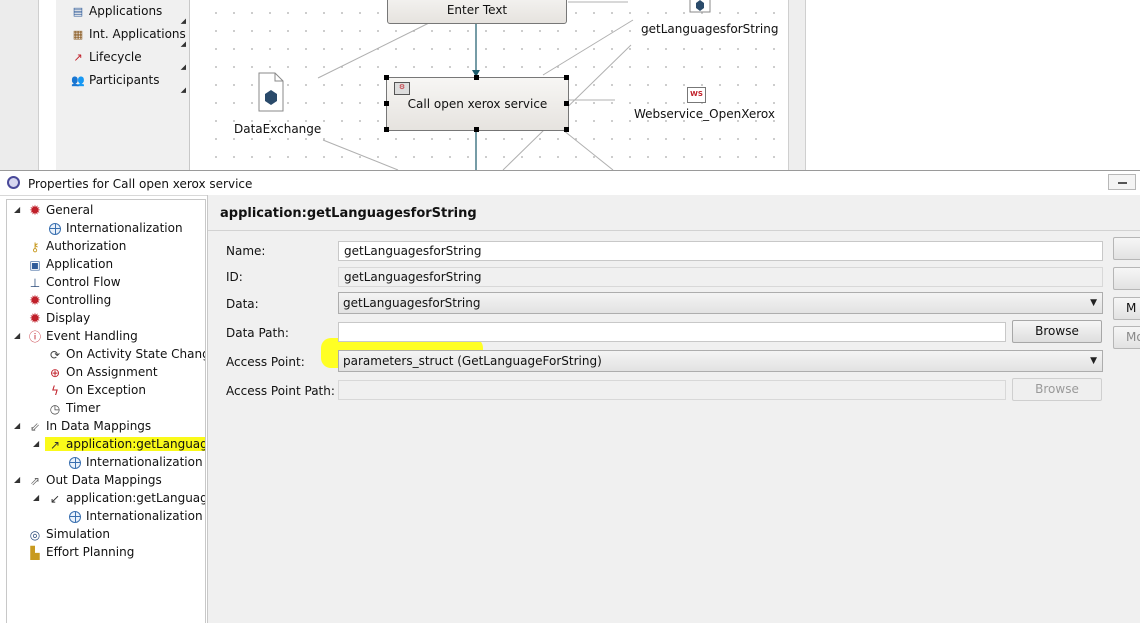 This screenshot has width=1140, height=623. What do you see at coordinates (69, 300) in the screenshot?
I see `tree-item-controlling: ✹ Controlling` at bounding box center [69, 300].